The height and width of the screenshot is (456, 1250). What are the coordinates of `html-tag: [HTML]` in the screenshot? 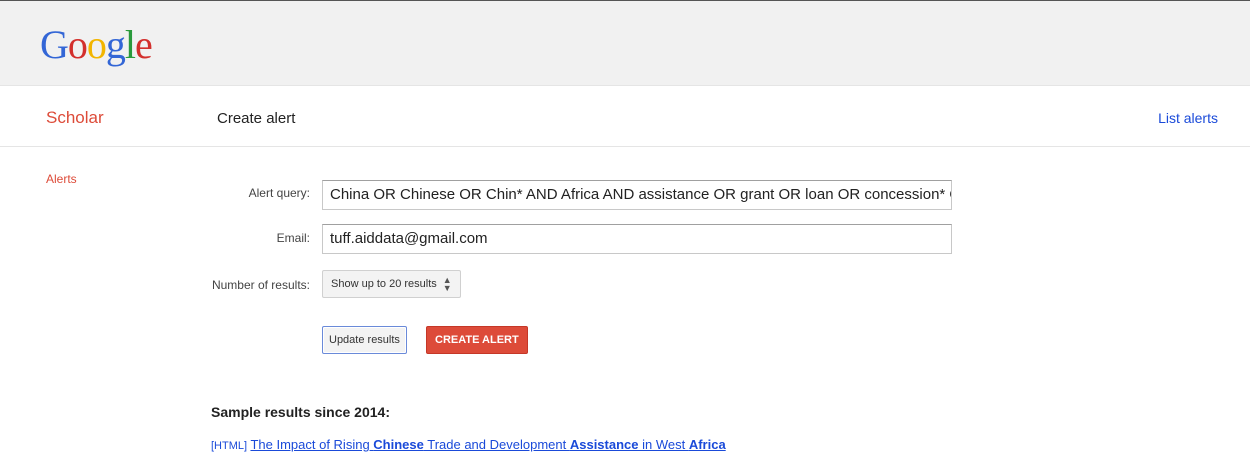 It's located at (229, 446).